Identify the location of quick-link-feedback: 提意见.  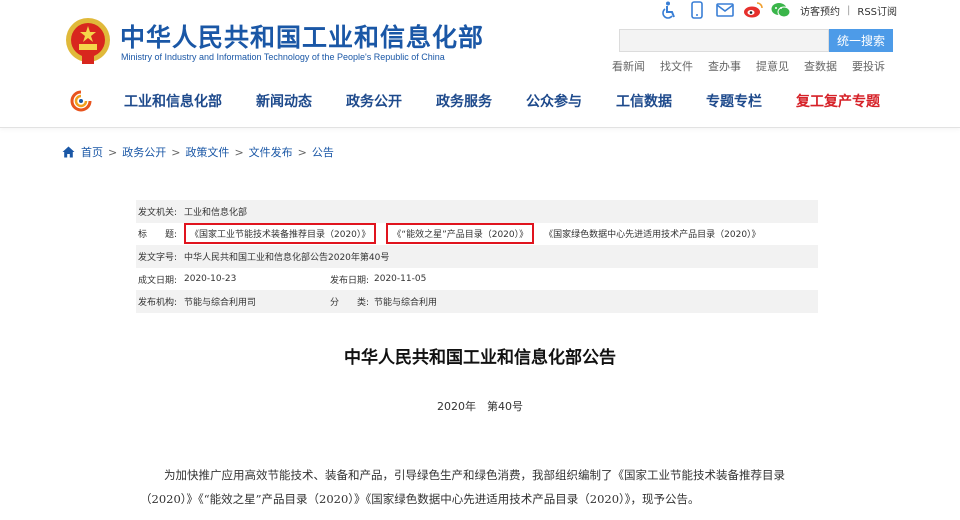
(772, 66).